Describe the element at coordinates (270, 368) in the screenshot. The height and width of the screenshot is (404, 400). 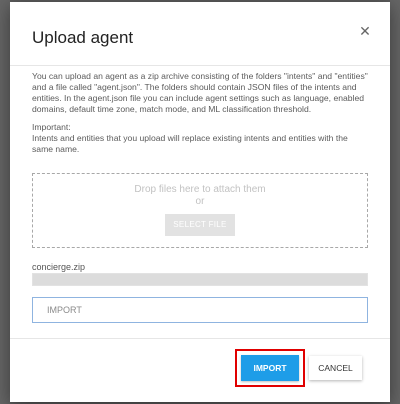
I see `import-button: IMPORT` at that location.